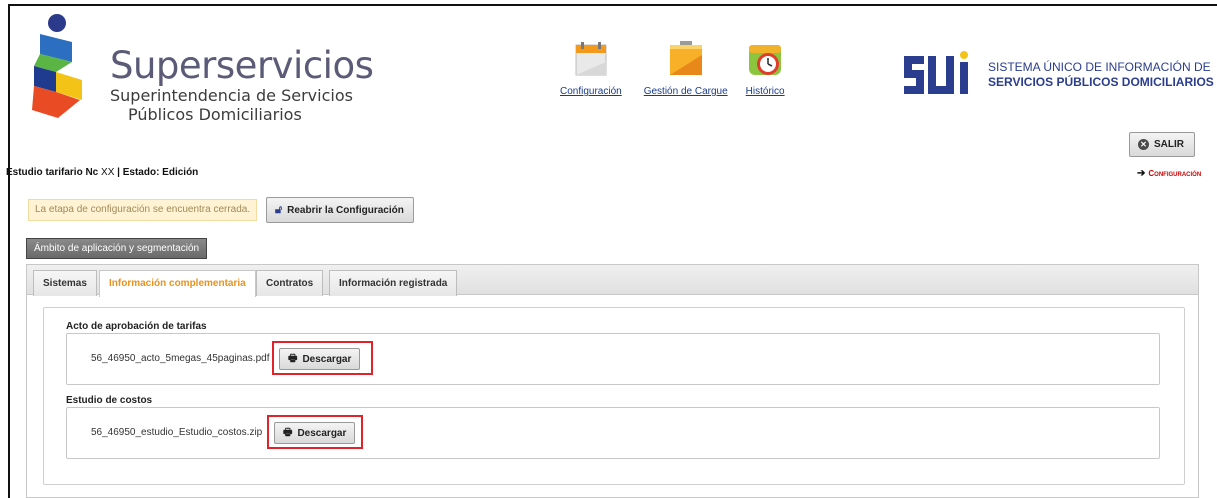 Image resolution: width=1217 pixels, height=498 pixels. Describe the element at coordinates (936, 72) in the screenshot. I see `sui-logo` at that location.